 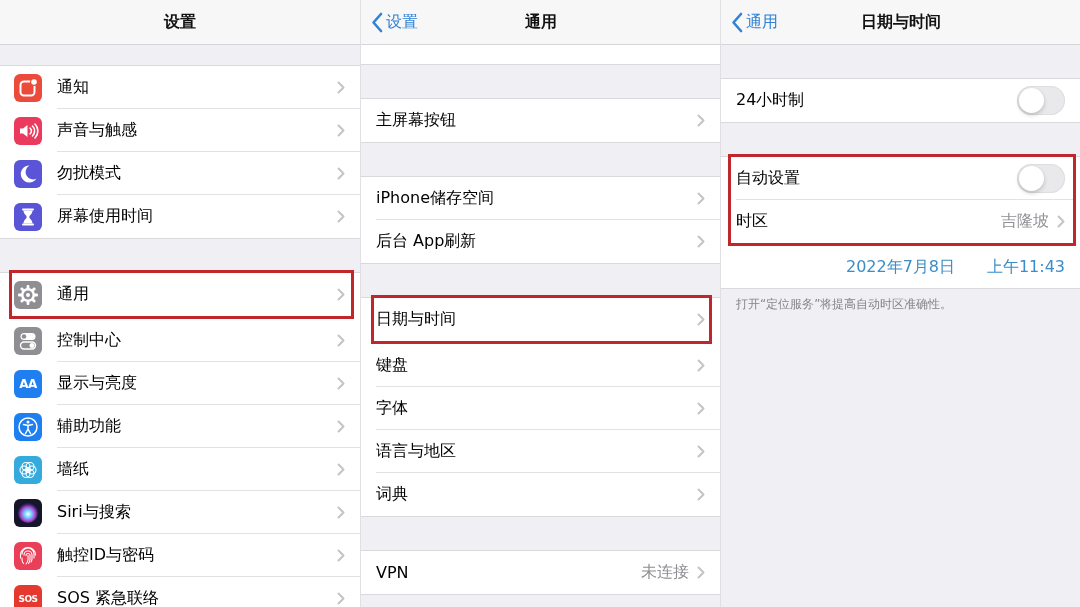 What do you see at coordinates (900, 267) in the screenshot?
I see `date-value: 2022年7月8日` at bounding box center [900, 267].